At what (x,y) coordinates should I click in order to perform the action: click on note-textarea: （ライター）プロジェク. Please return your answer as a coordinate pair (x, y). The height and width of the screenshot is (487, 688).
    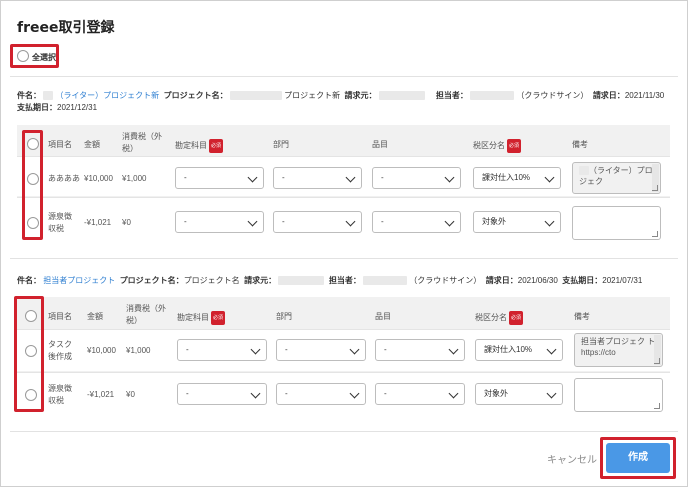
    Looking at the image, I should click on (616, 178).